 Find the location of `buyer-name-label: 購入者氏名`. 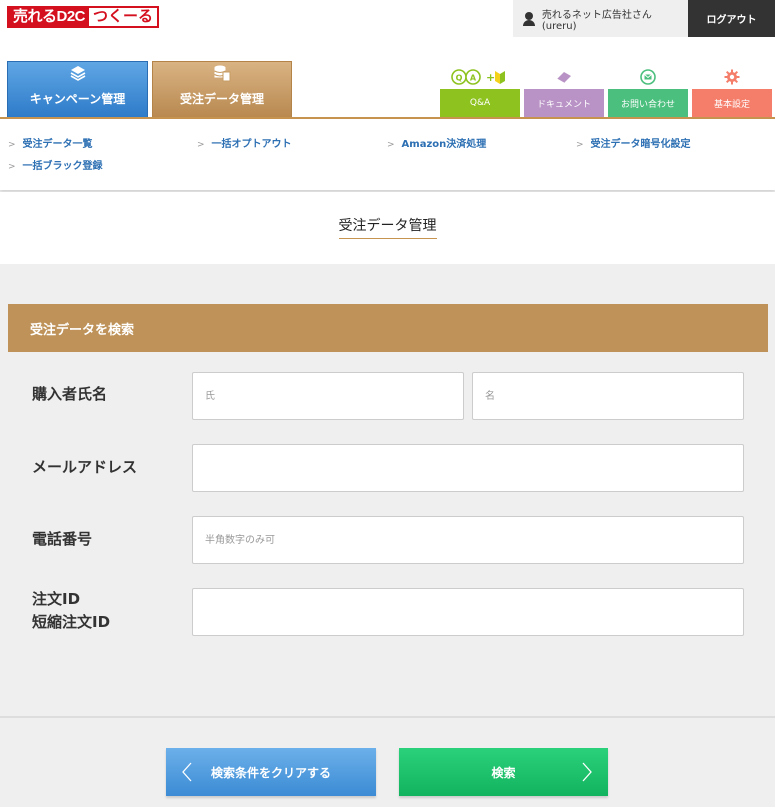

buyer-name-label: 購入者氏名 is located at coordinates (70, 394).